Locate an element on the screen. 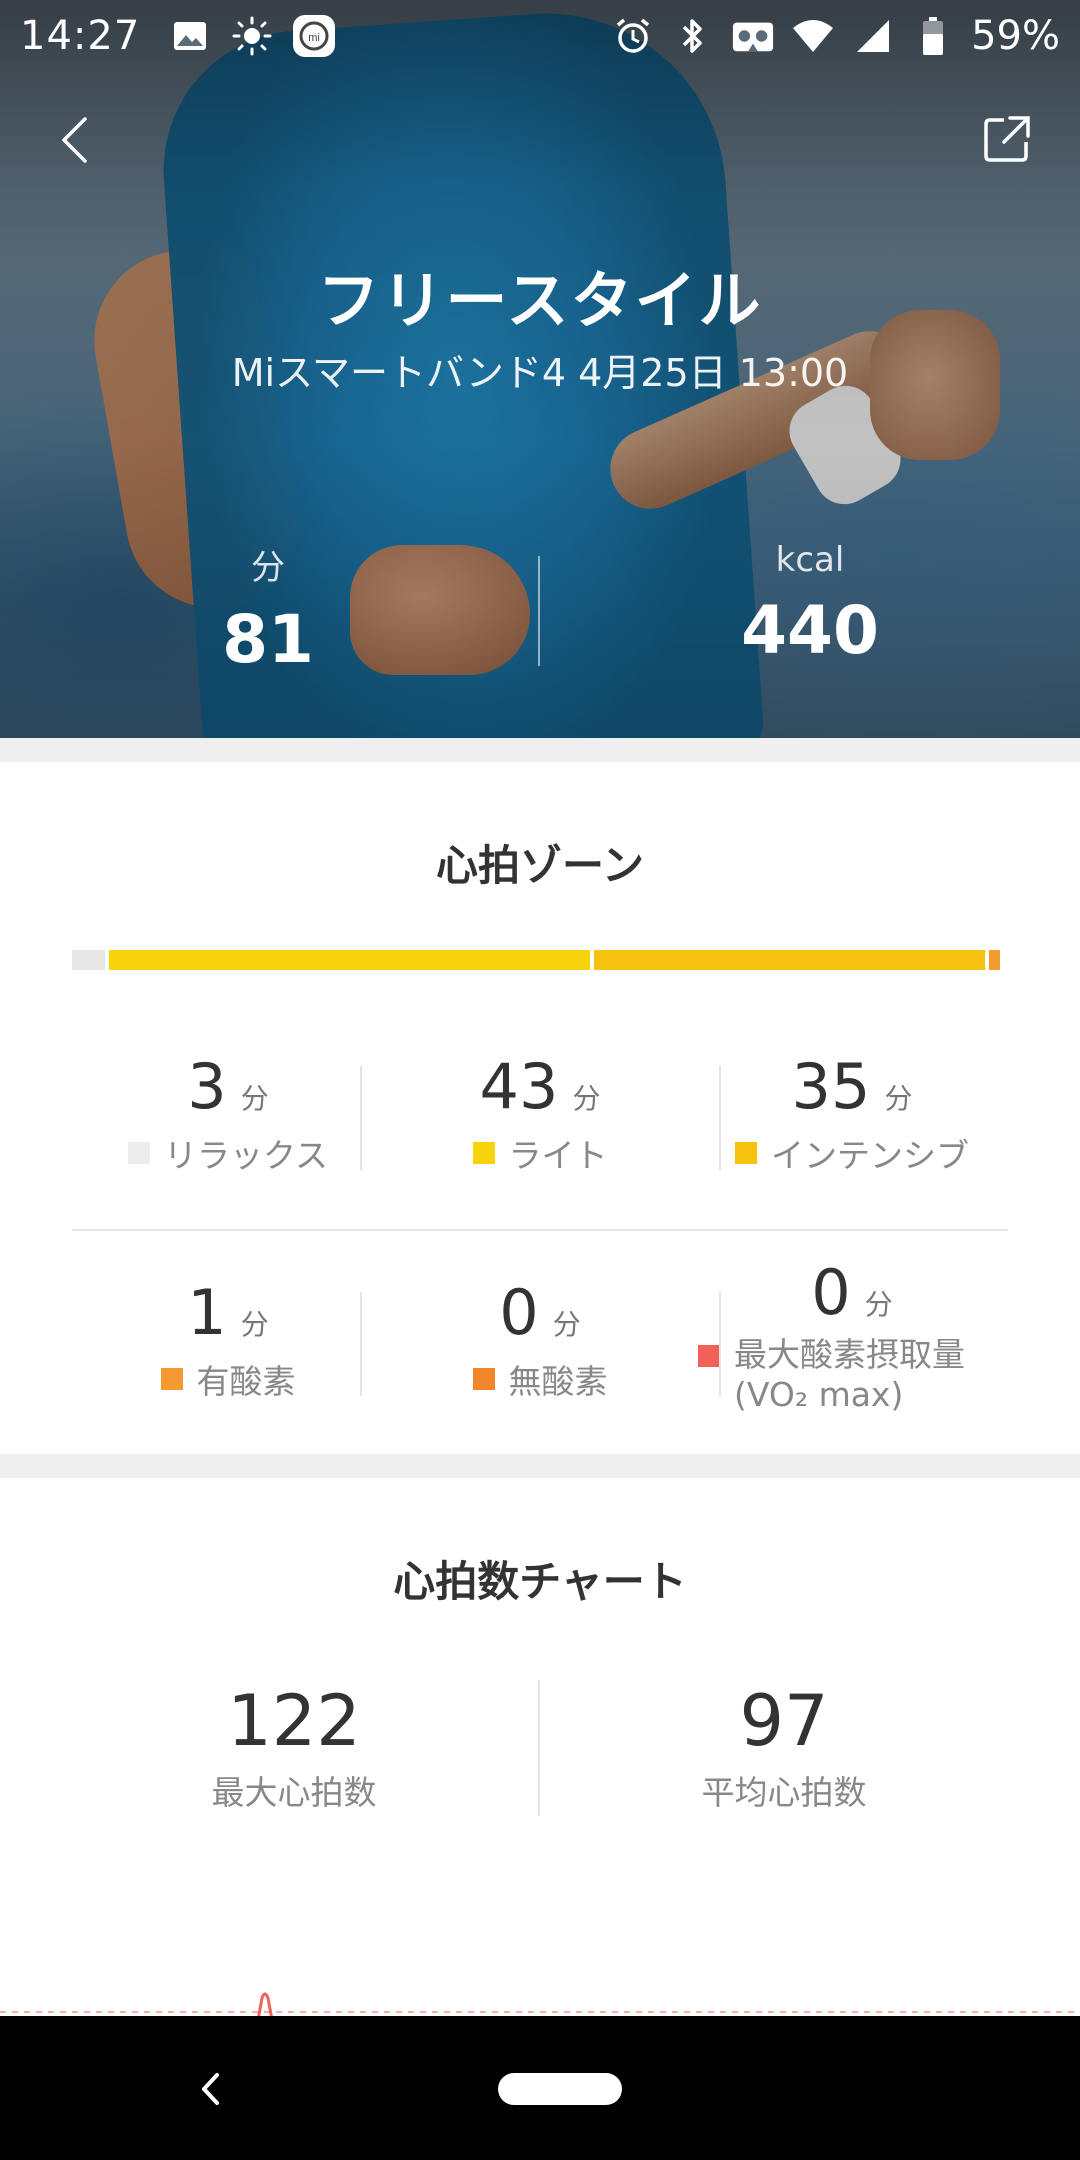  max-heart-rate-label: 最大心拍数 is located at coordinates (294, 1792).